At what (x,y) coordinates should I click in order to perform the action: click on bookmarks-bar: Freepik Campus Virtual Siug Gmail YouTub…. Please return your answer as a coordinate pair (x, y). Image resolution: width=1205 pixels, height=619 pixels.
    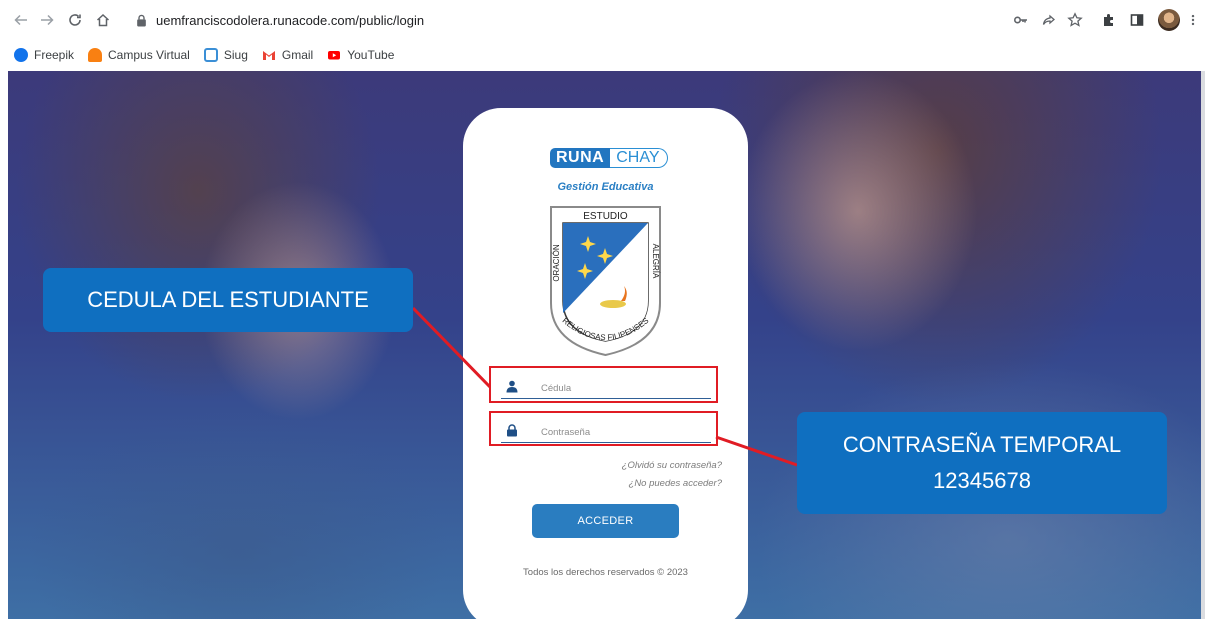
    Looking at the image, I should click on (602, 55).